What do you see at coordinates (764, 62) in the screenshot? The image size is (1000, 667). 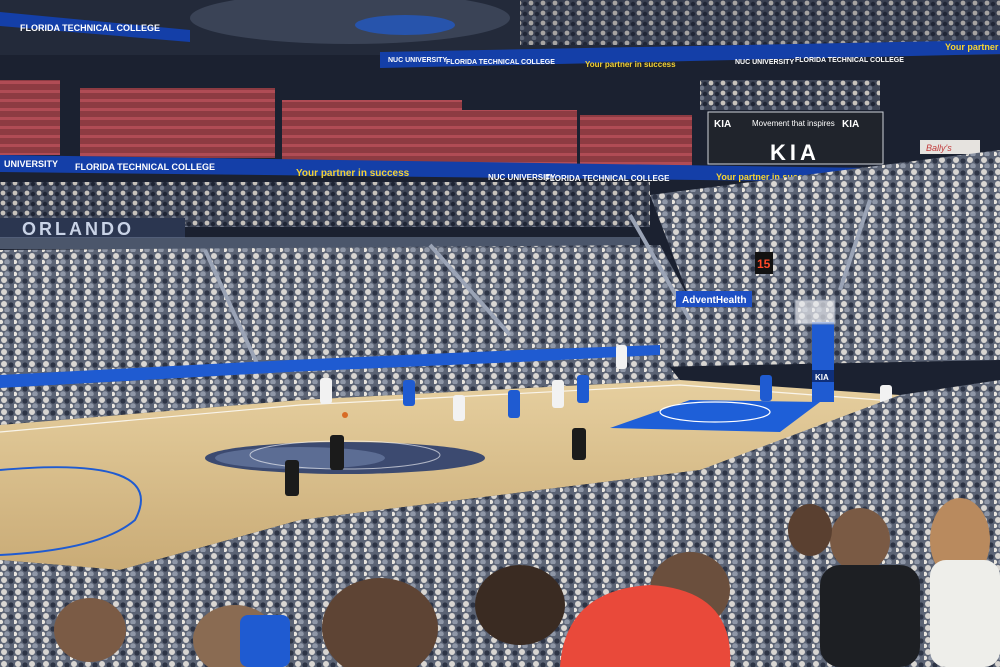 I see `upper-ribbon-text-4: NUC UNIVERSITY` at bounding box center [764, 62].